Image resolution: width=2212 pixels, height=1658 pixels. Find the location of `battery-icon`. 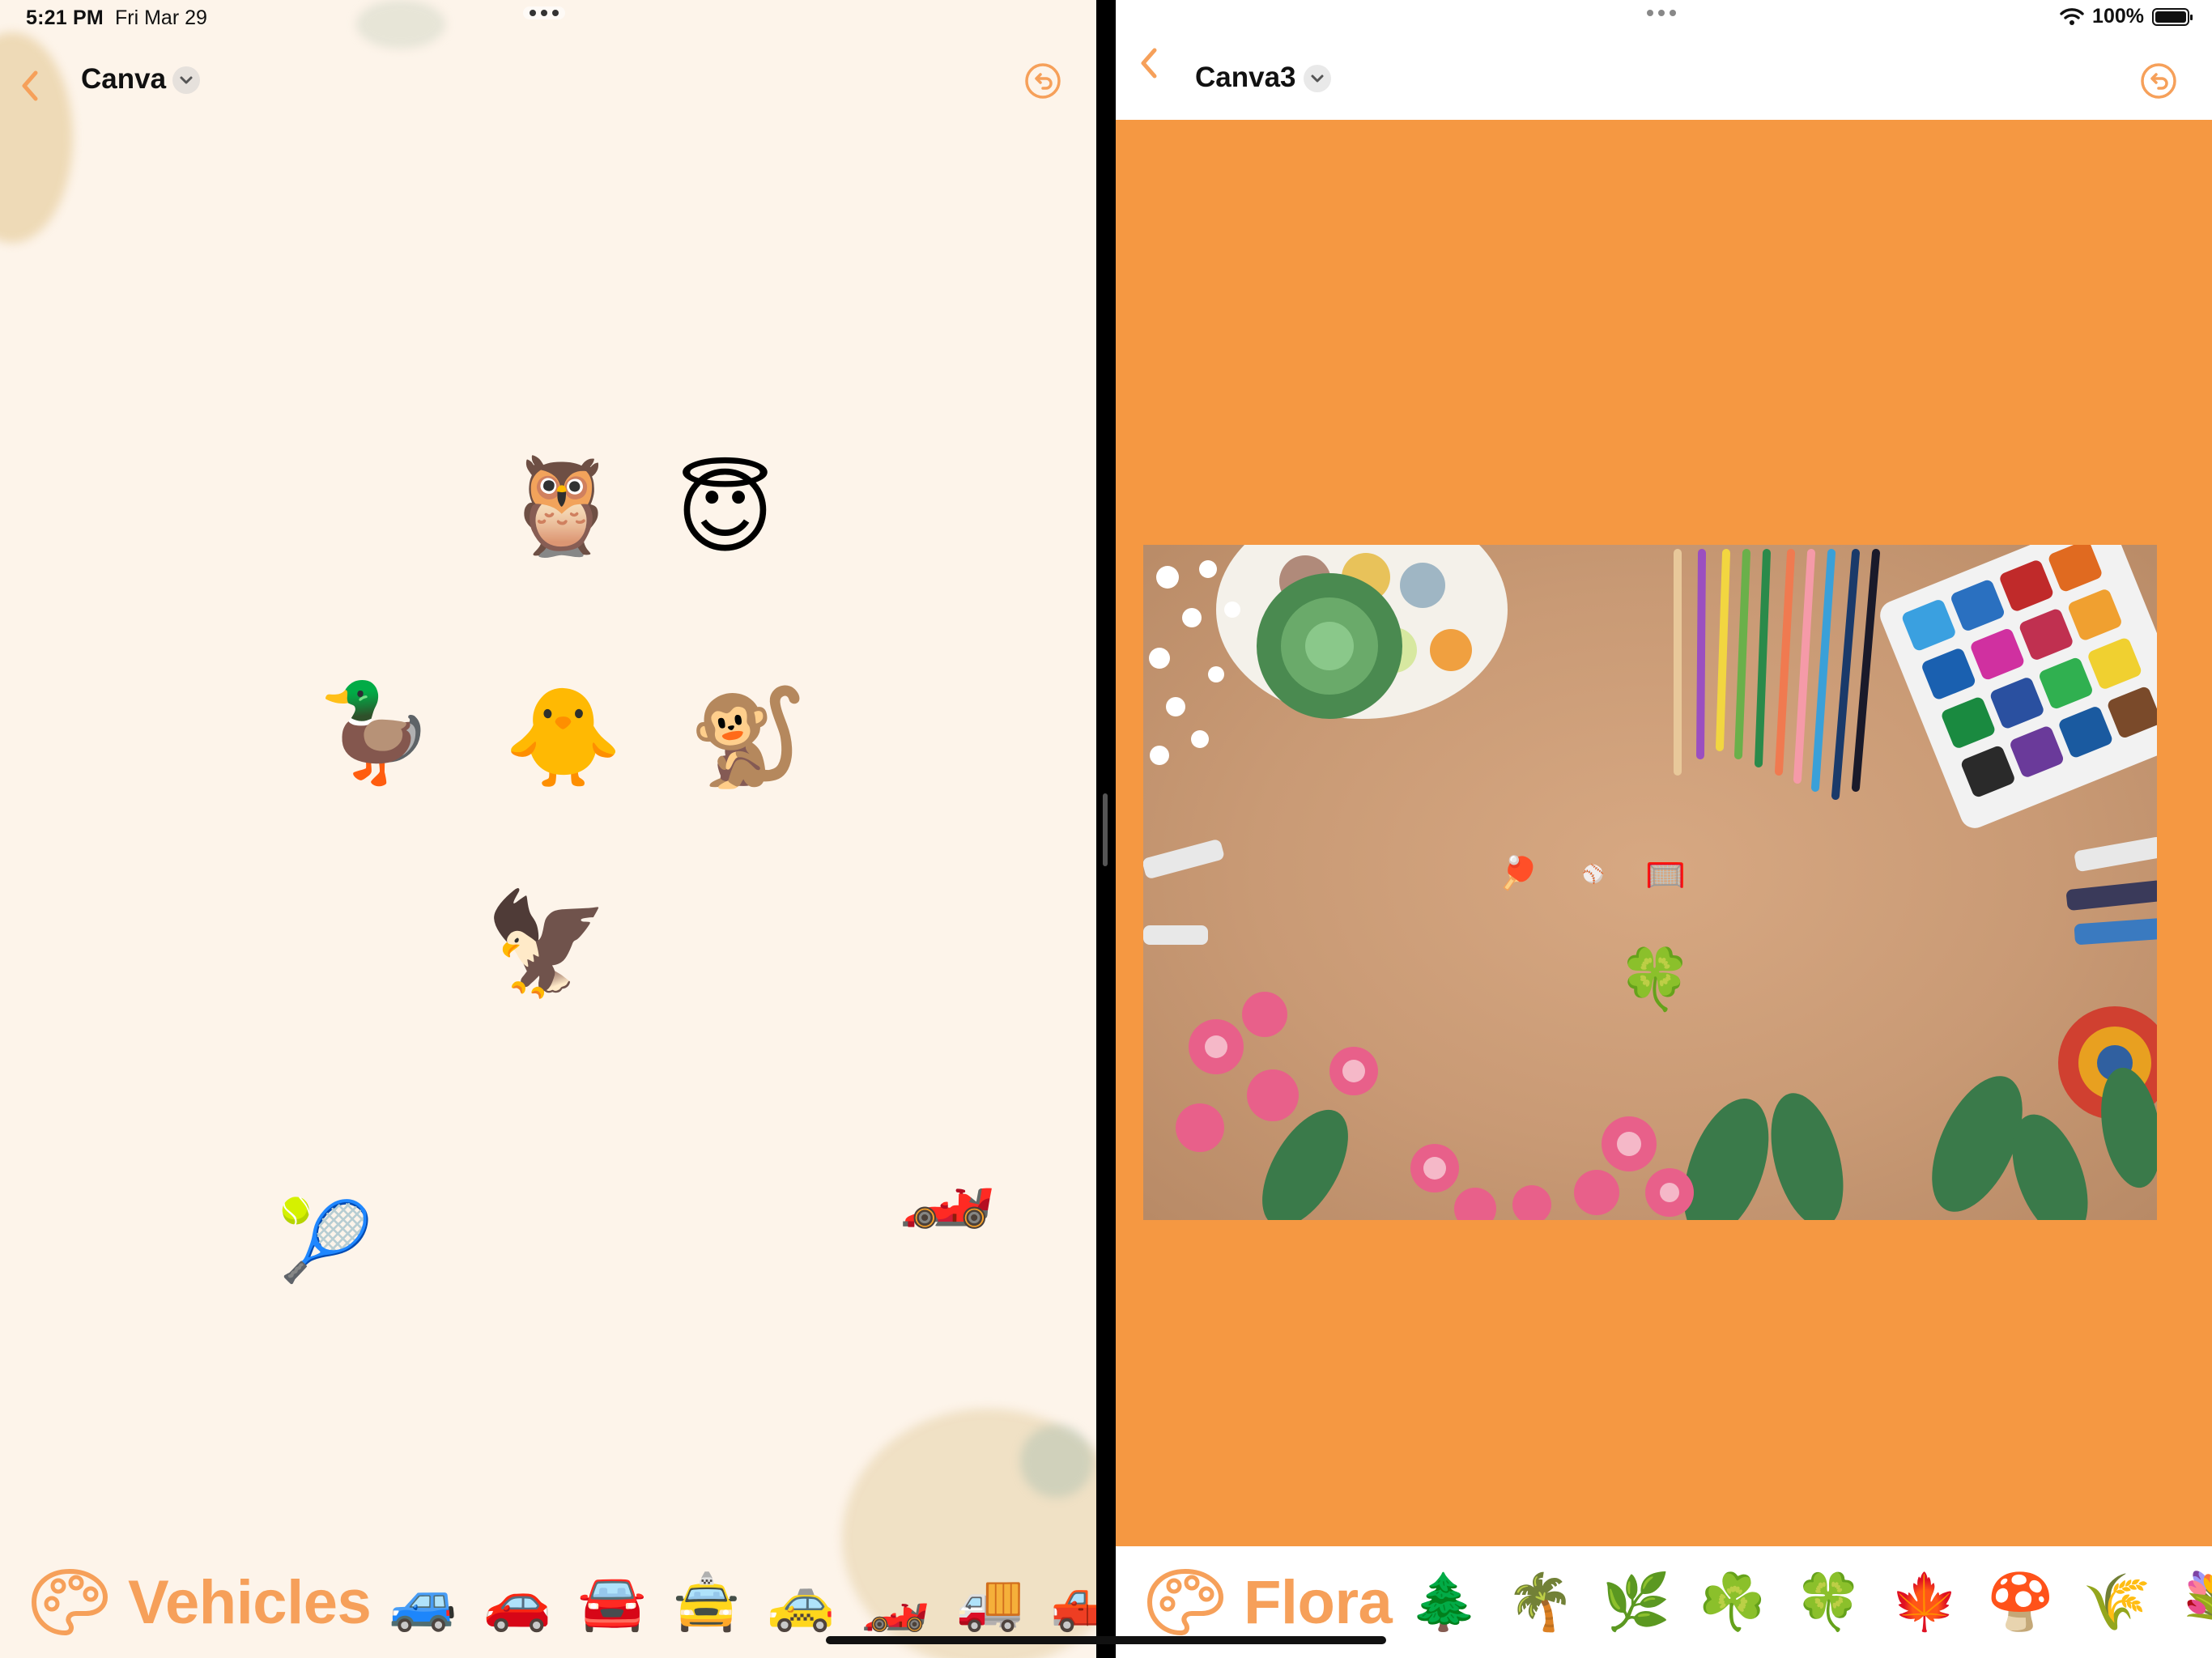

battery-icon is located at coordinates (2172, 16).